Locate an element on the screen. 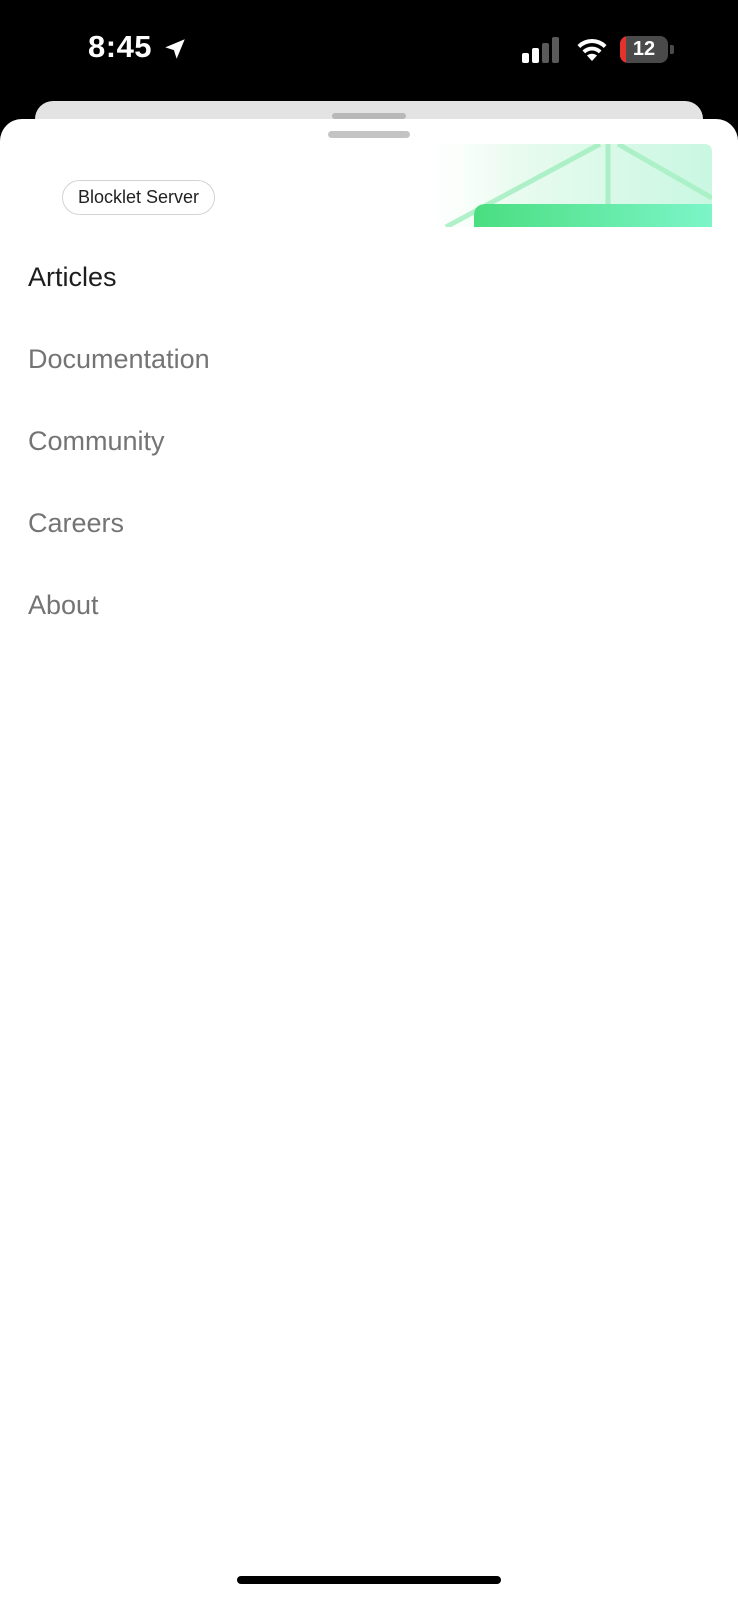 The height and width of the screenshot is (1600, 738). status-time: 8:45 is located at coordinates (120, 46).